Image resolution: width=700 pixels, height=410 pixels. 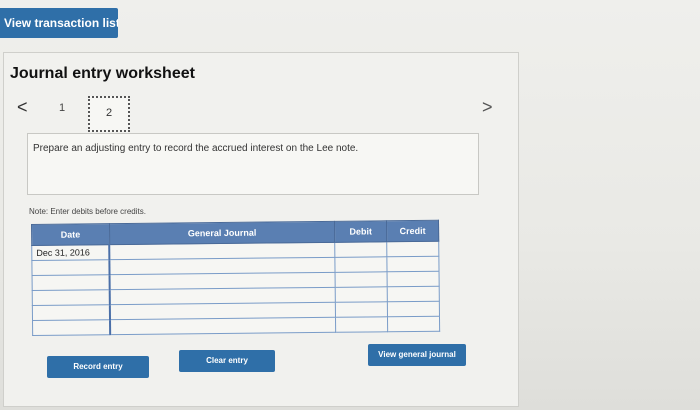 What do you see at coordinates (227, 361) in the screenshot?
I see `clear-entry-button: Clear entry` at bounding box center [227, 361].